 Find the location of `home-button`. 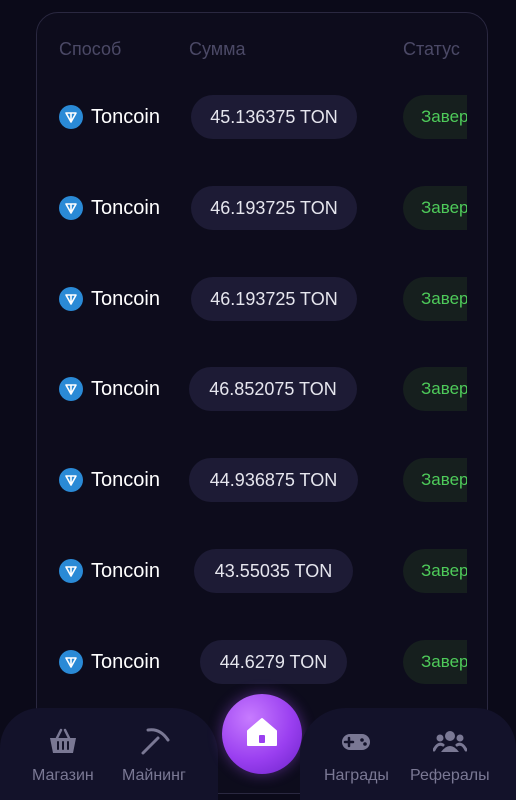

home-button is located at coordinates (262, 734).